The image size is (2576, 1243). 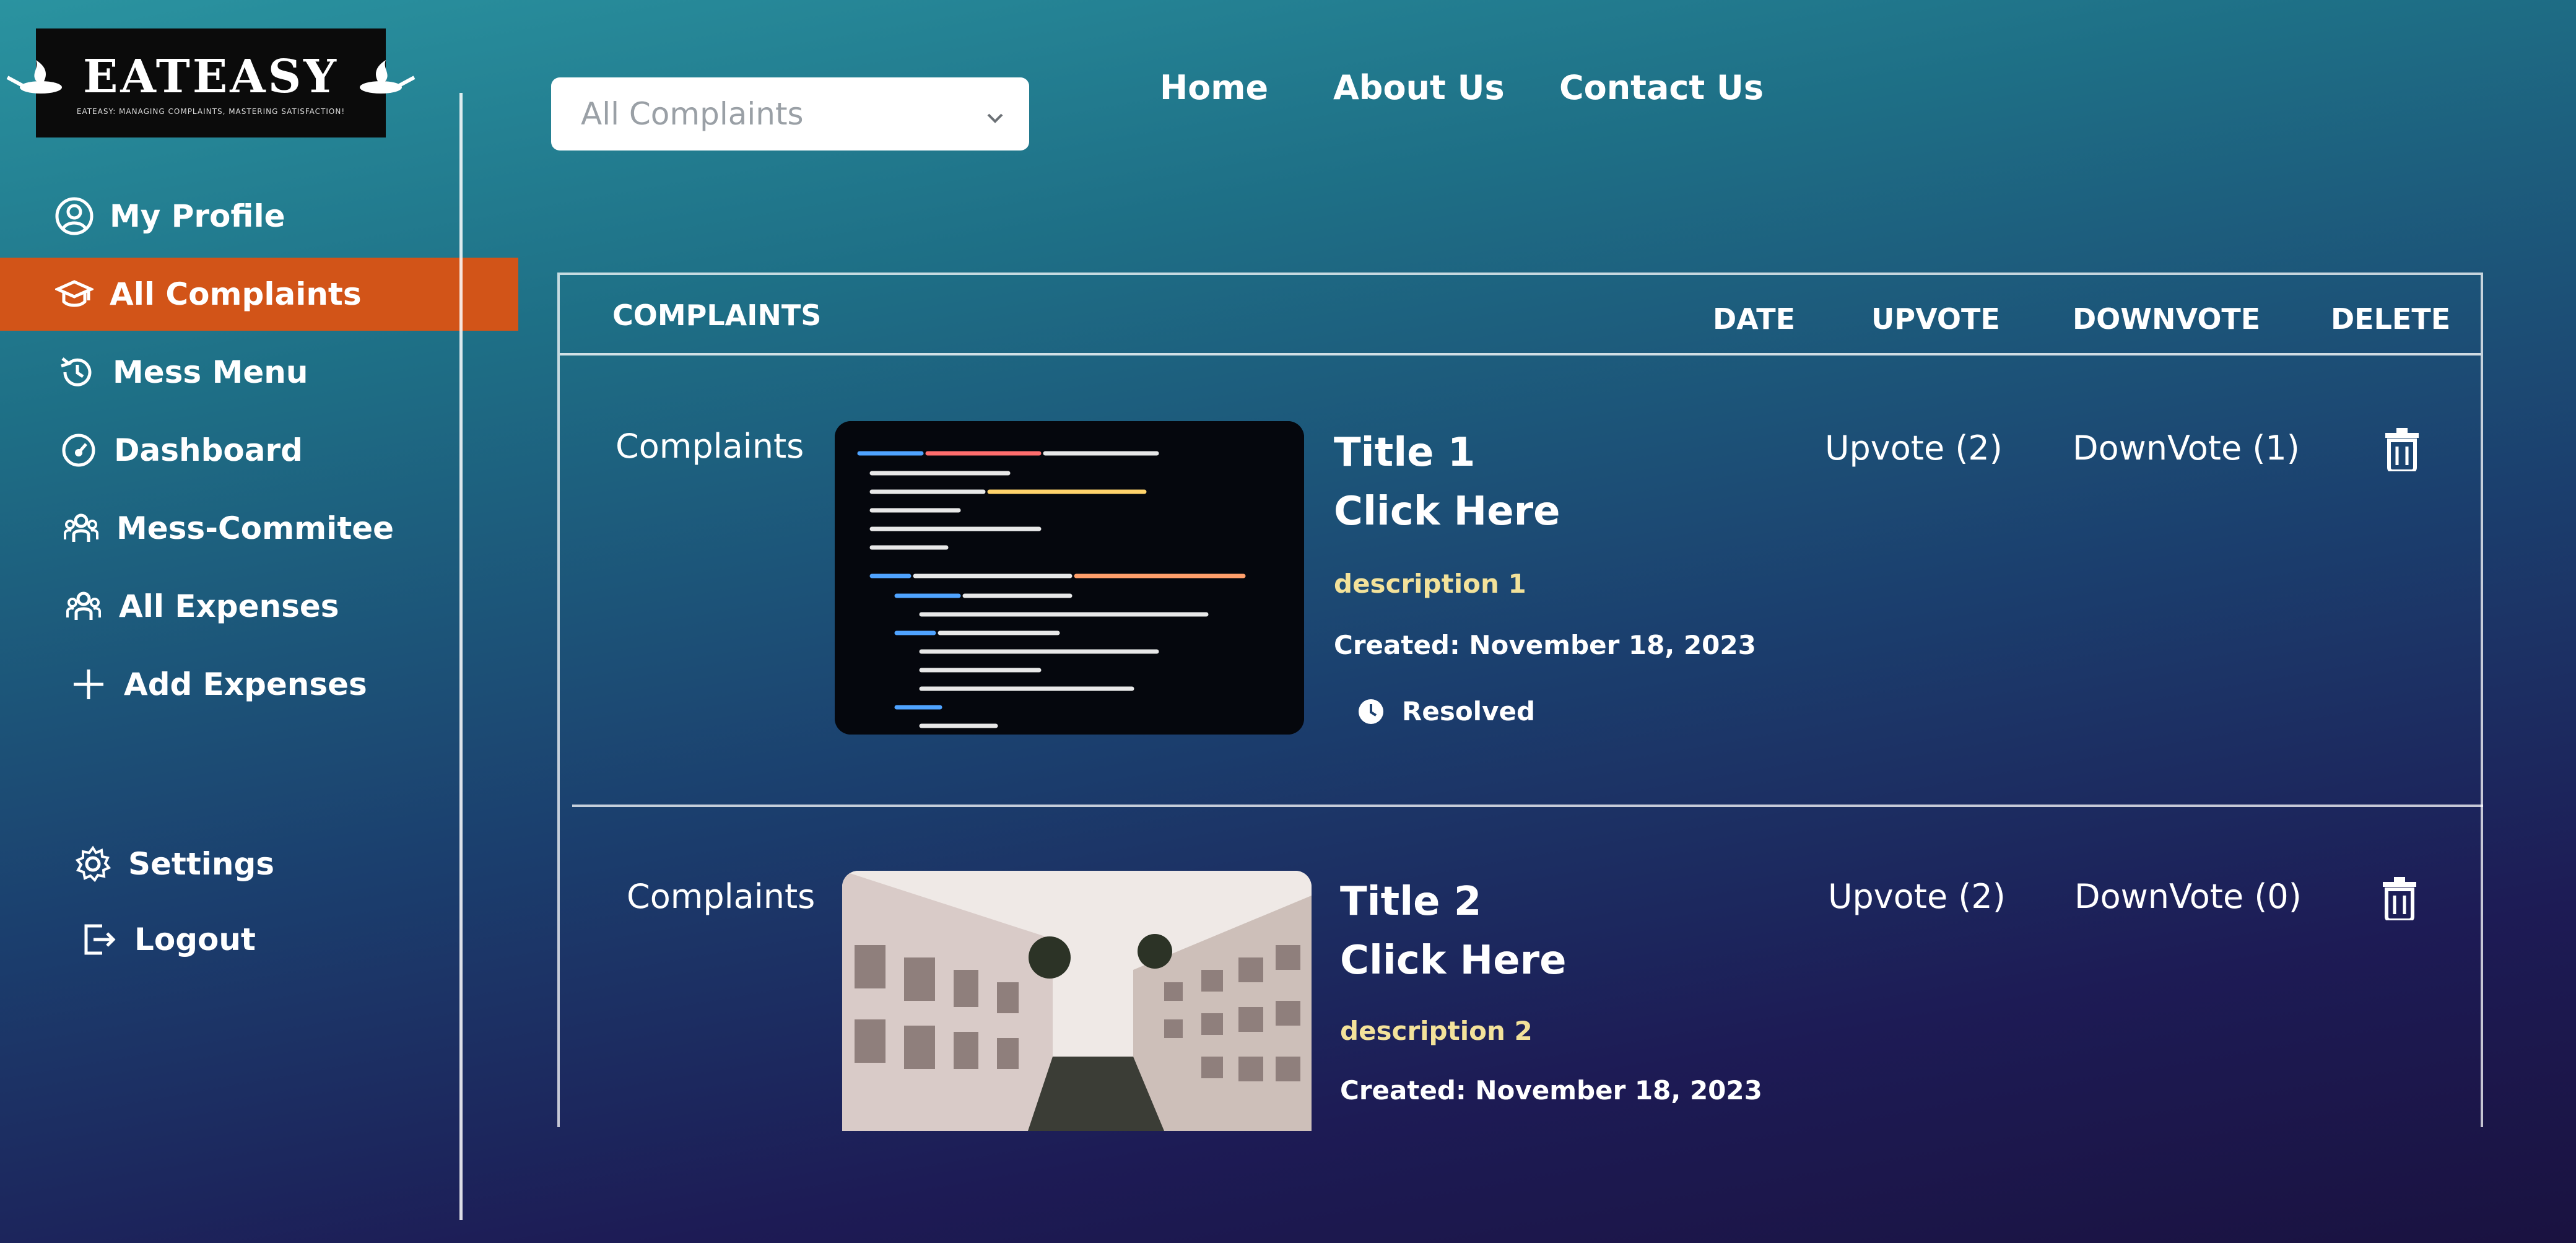 I want to click on sidebar-item-my-profile: My Profile, so click(x=259, y=217).